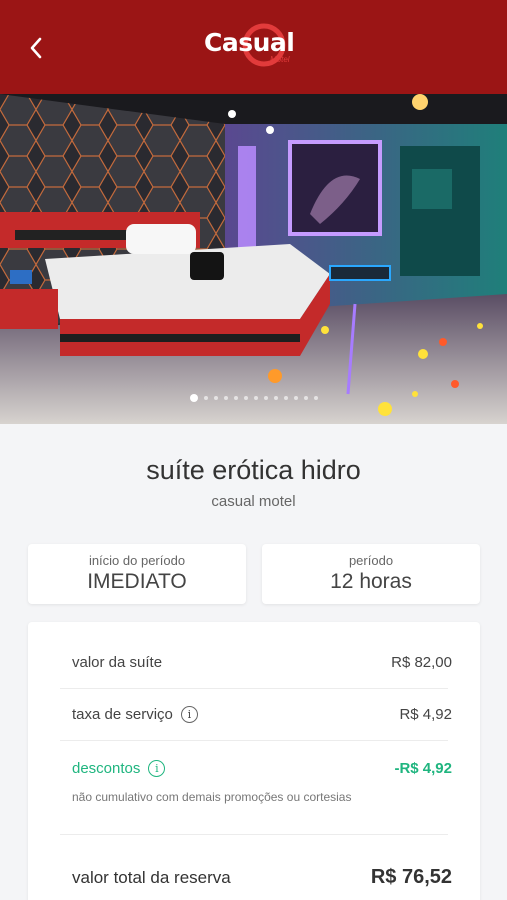  I want to click on brand-subtitle: Motel, so click(280, 59).